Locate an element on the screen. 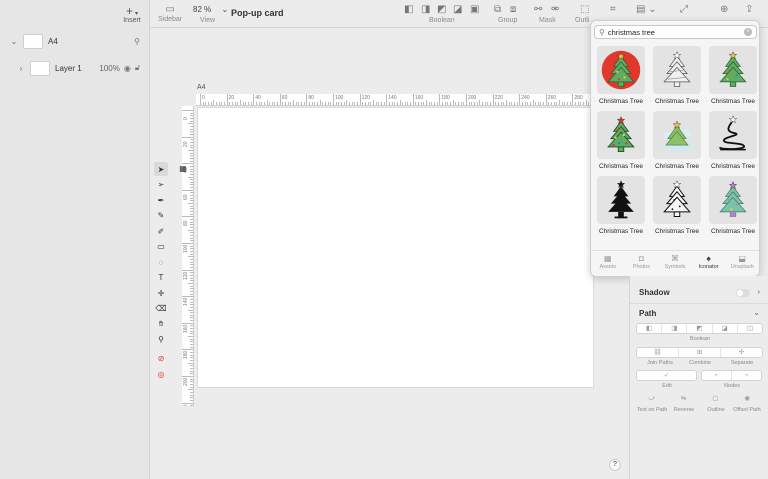 This screenshot has width=768, height=479. eraser-icon: ⌫ is located at coordinates (161, 308).